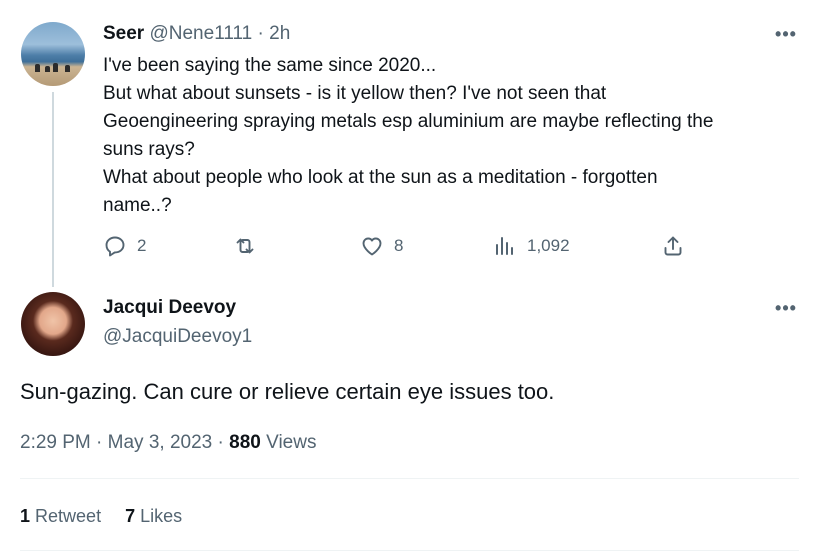  I want to click on timestamp: 2h, so click(279, 33).